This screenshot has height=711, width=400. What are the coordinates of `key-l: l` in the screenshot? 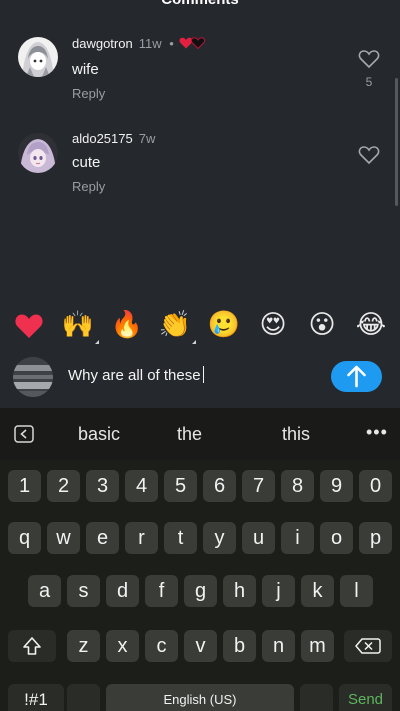 It's located at (356, 591).